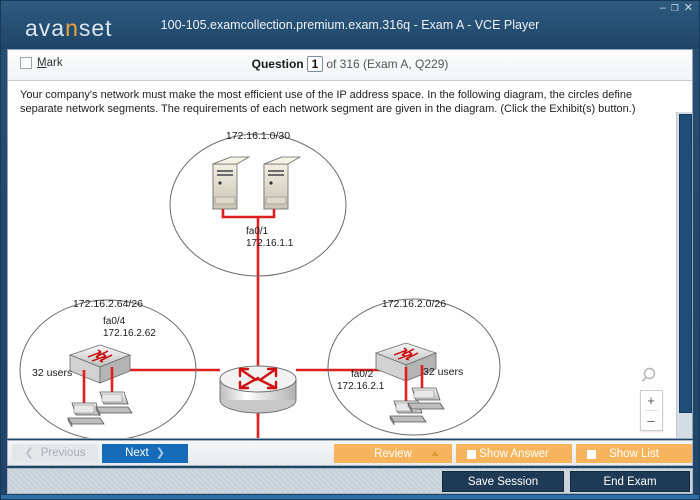 This screenshot has width=700, height=500. I want to click on show-answer-label: Show Answer, so click(514, 454).